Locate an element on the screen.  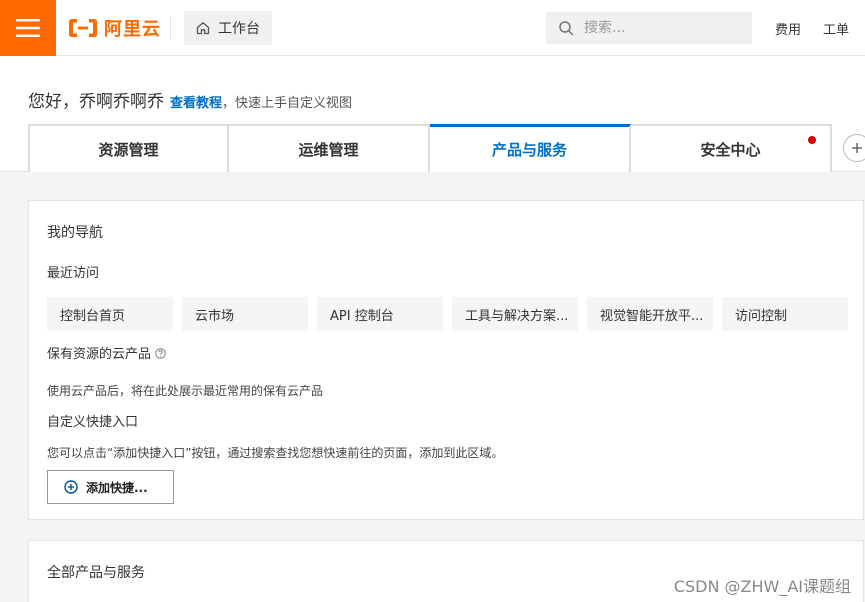
owned-label-text: 保有资源的云产品 is located at coordinates (99, 354).